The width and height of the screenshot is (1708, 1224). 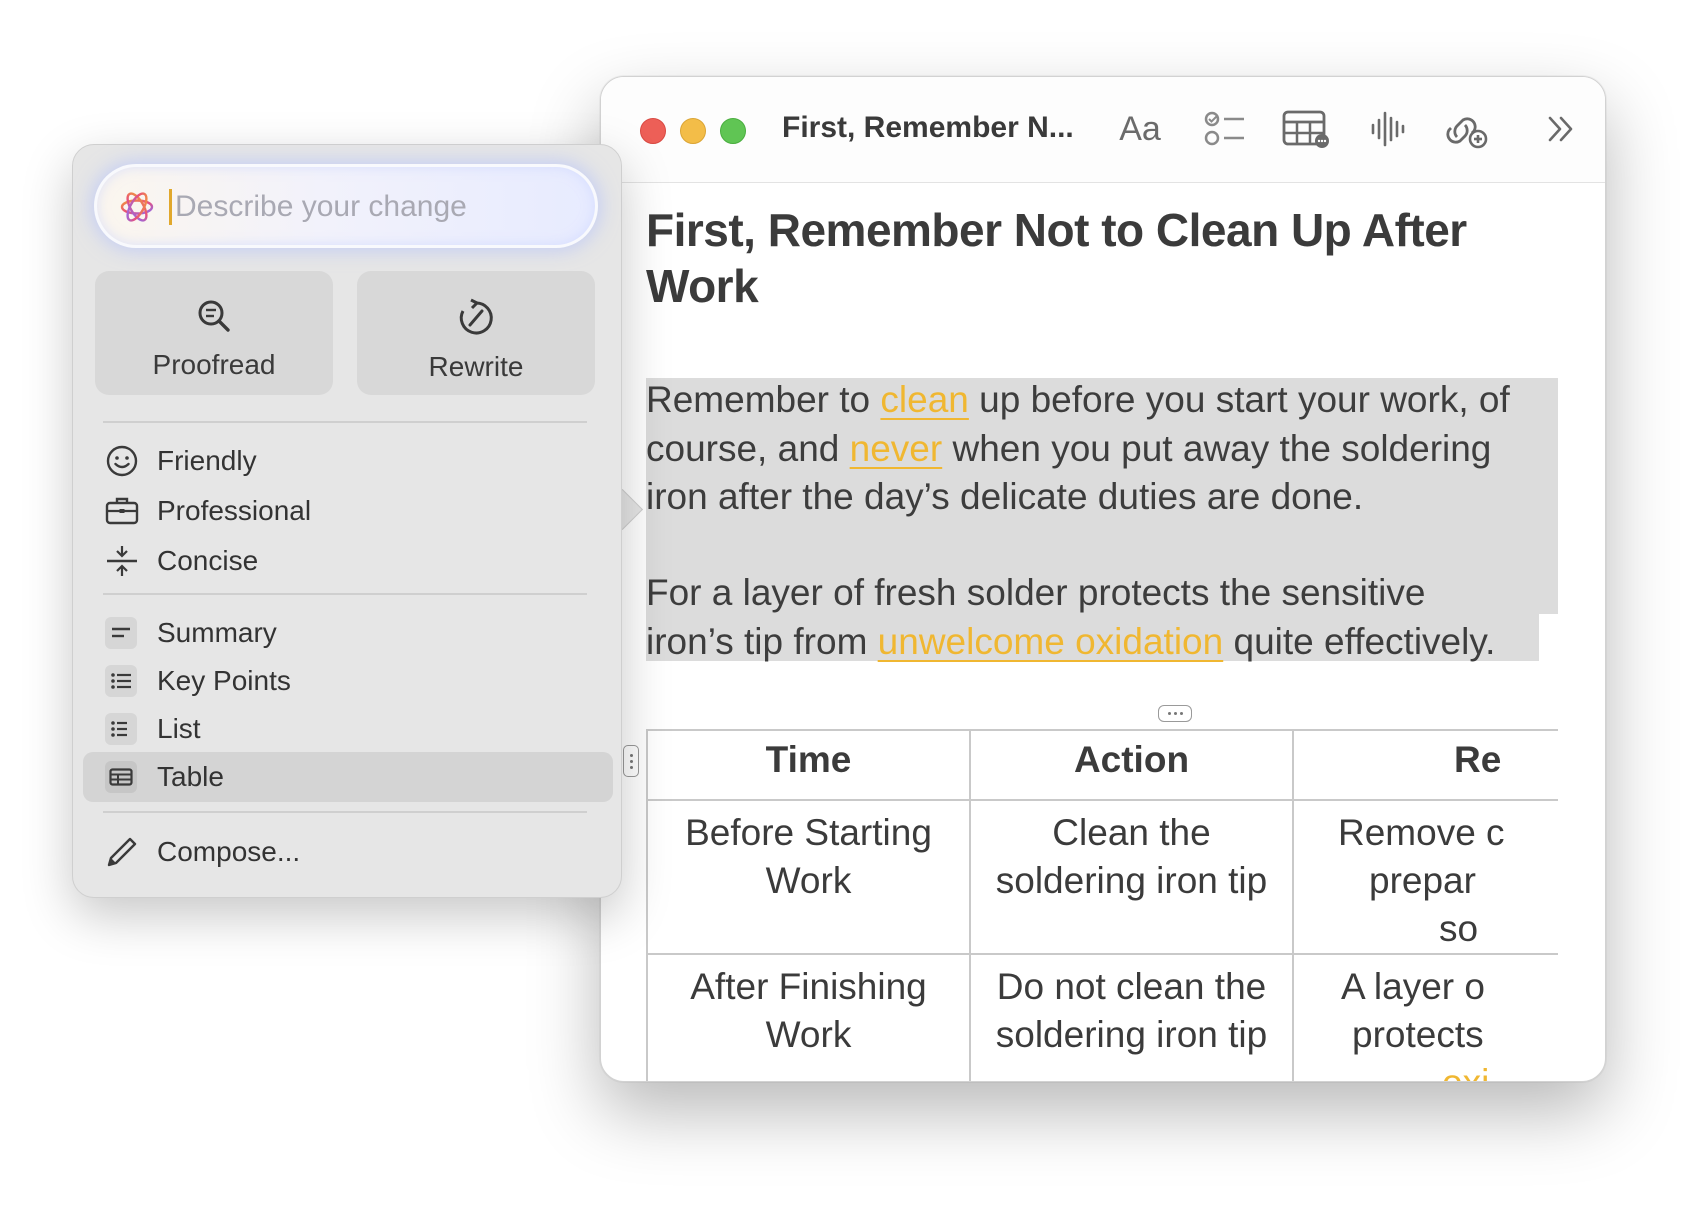 What do you see at coordinates (1446, 1070) in the screenshot?
I see `table-cell-line: oxi` at bounding box center [1446, 1070].